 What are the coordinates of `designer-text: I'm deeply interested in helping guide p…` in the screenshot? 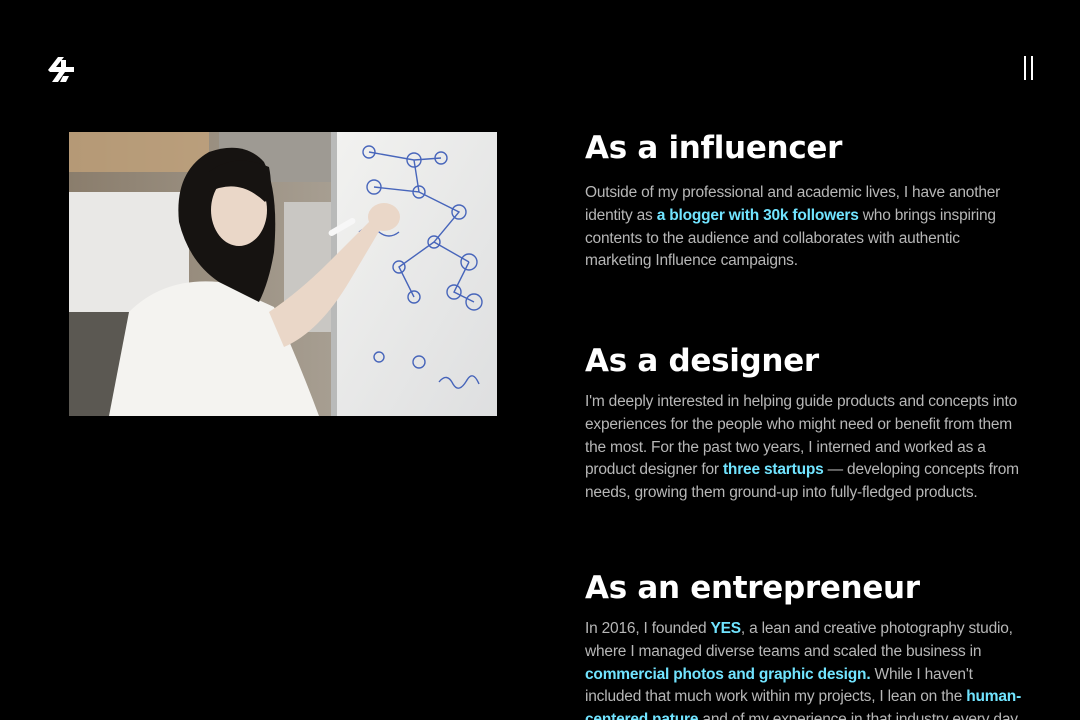 It's located at (805, 448).